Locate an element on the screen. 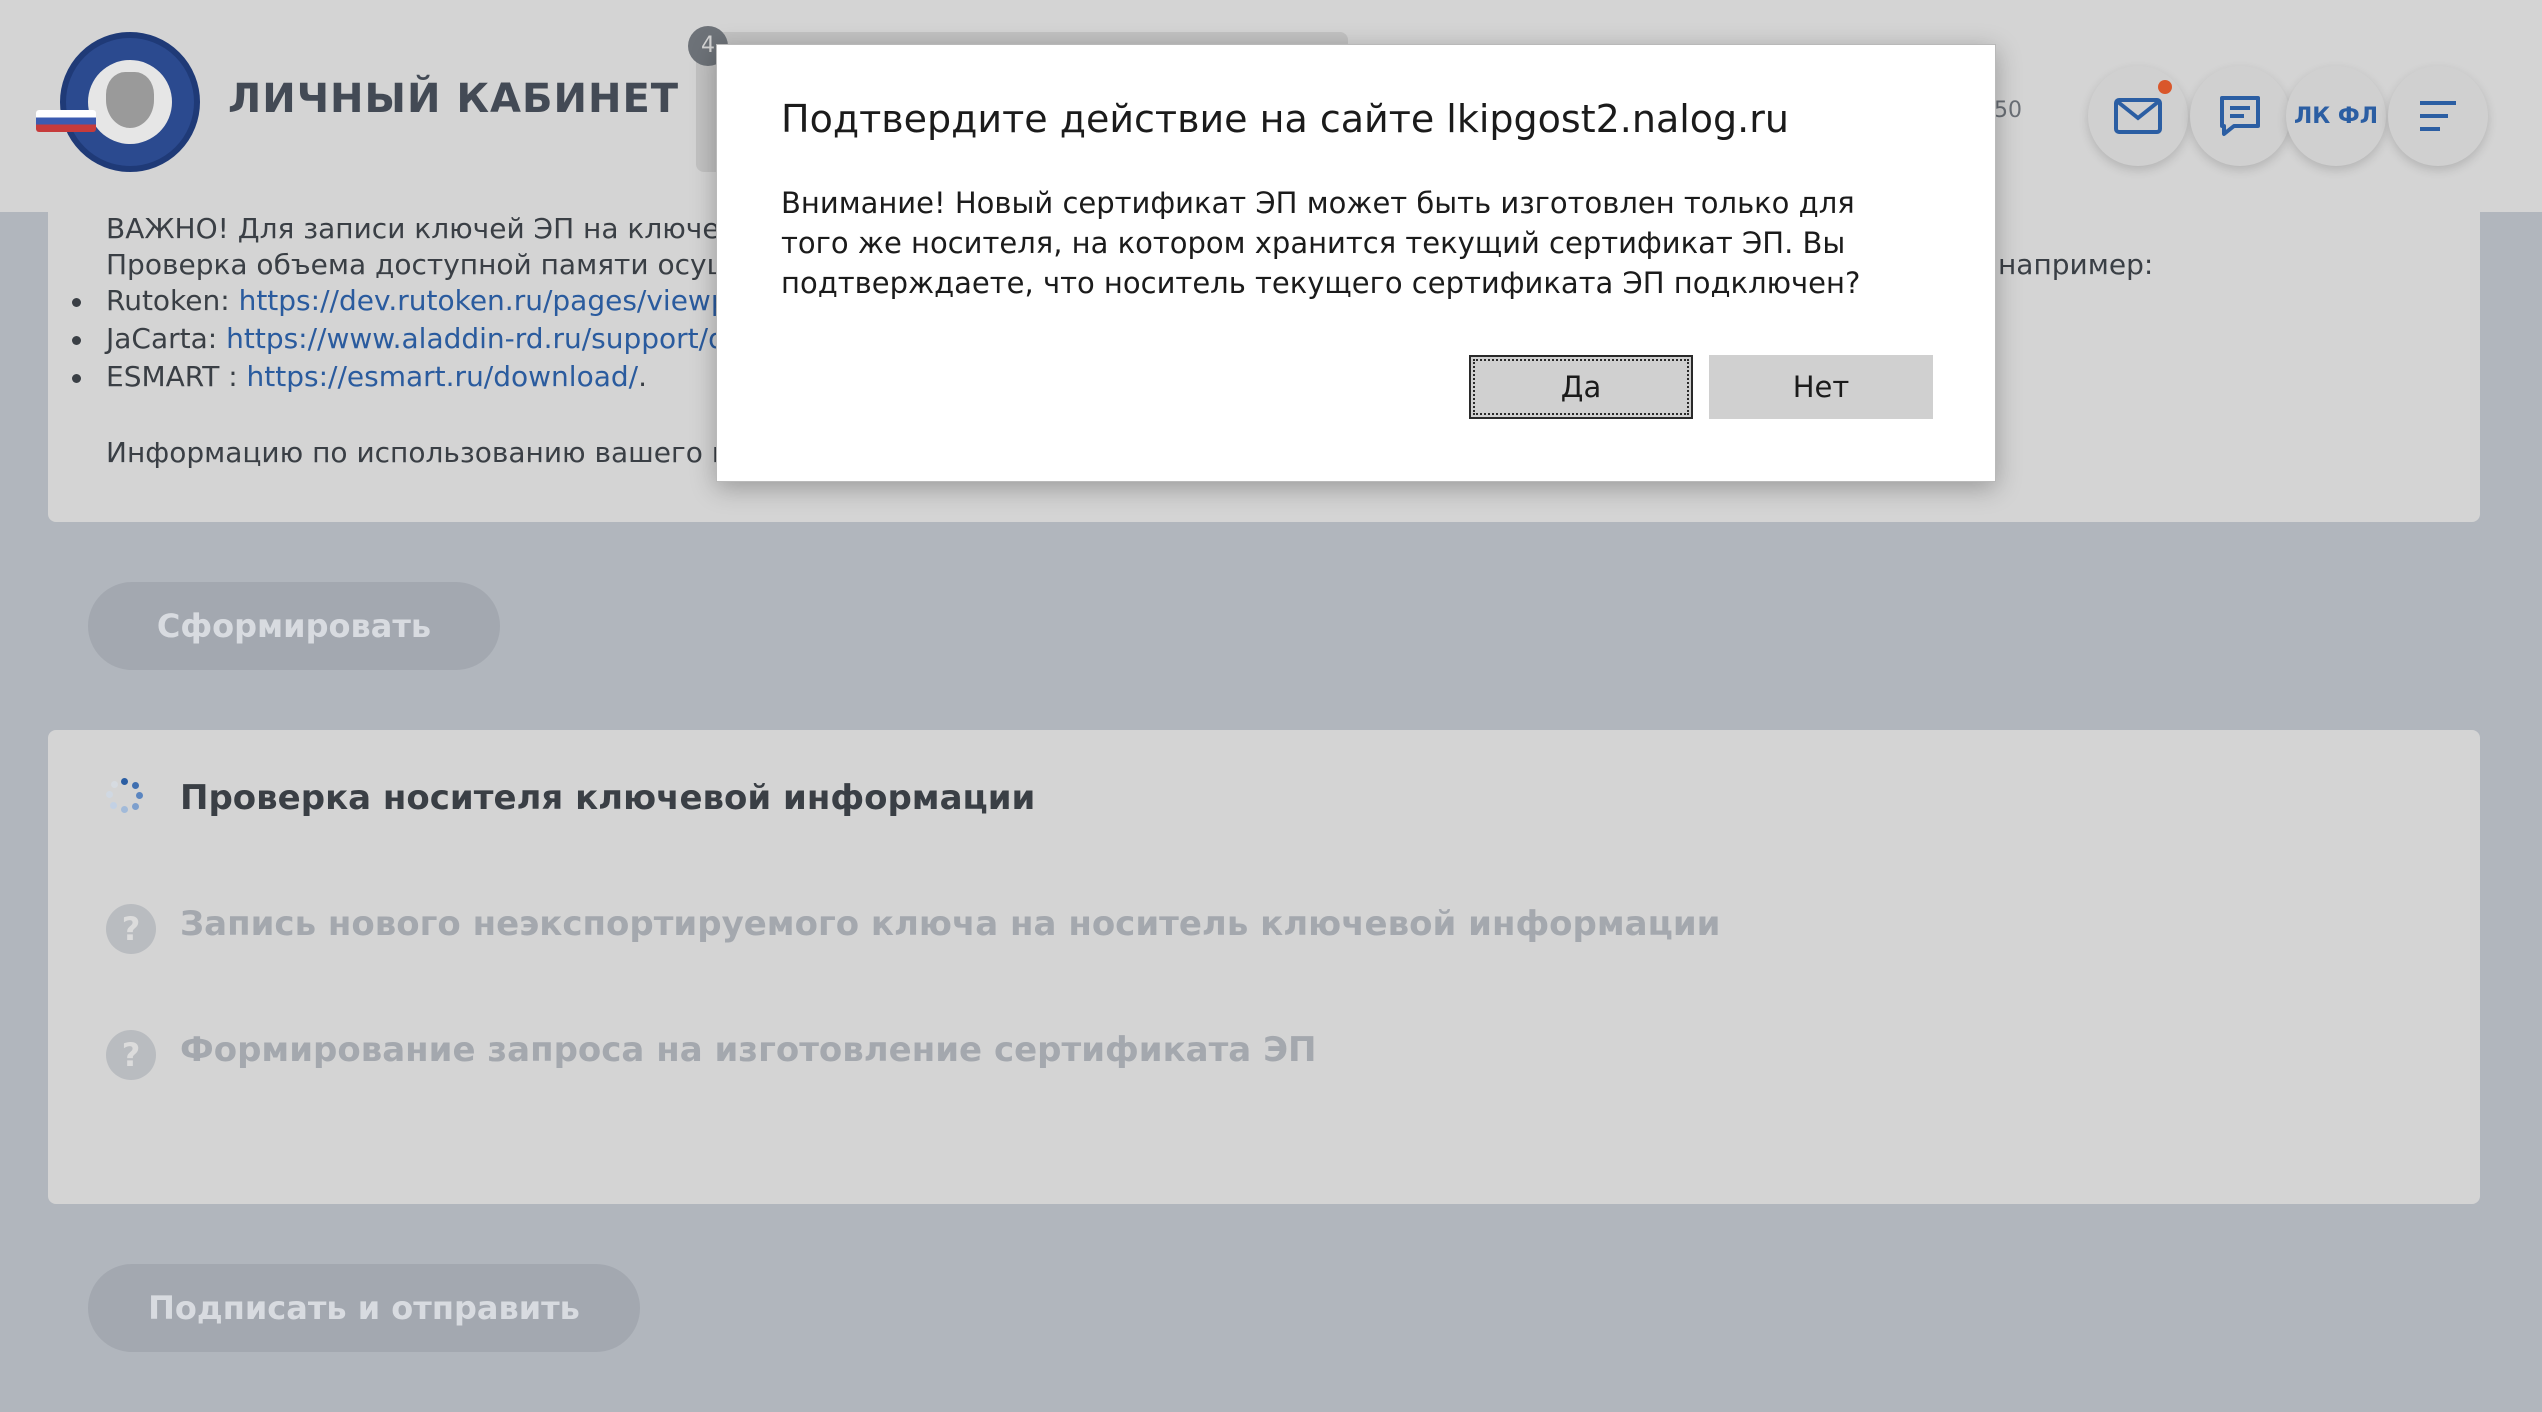 The width and height of the screenshot is (2542, 1412). memory-check-note-tail: например: is located at coordinates (2076, 264).